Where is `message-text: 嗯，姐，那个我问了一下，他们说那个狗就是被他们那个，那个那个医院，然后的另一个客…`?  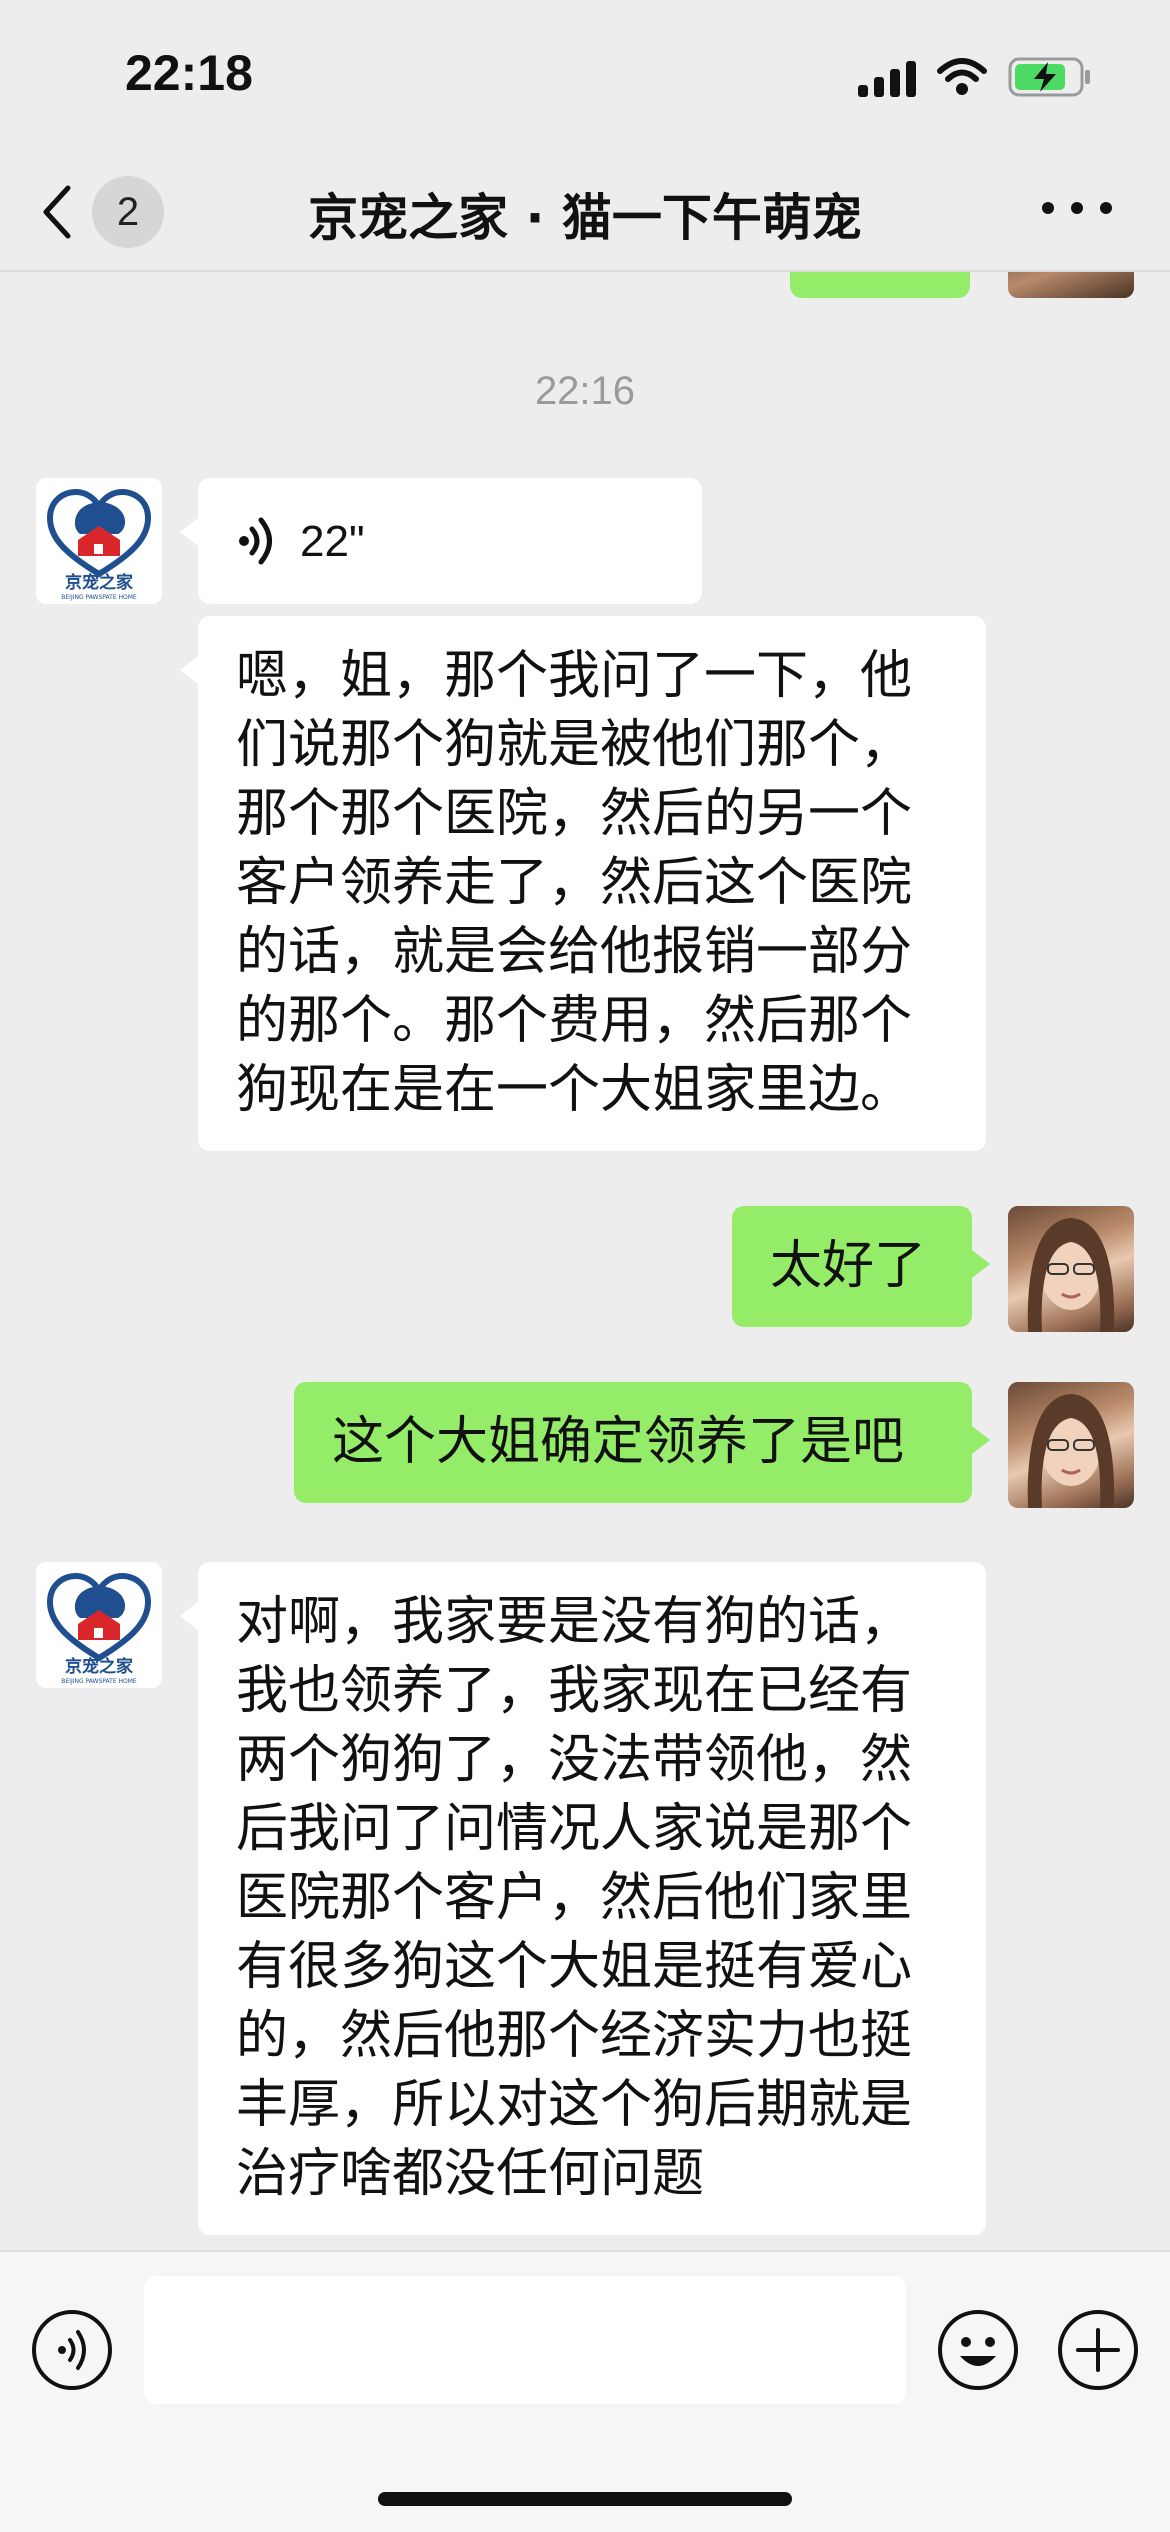
message-text: 嗯，姐，那个我问了一下，他们说那个狗就是被他们那个，那个那个医院，然后的另一个客… is located at coordinates (574, 883).